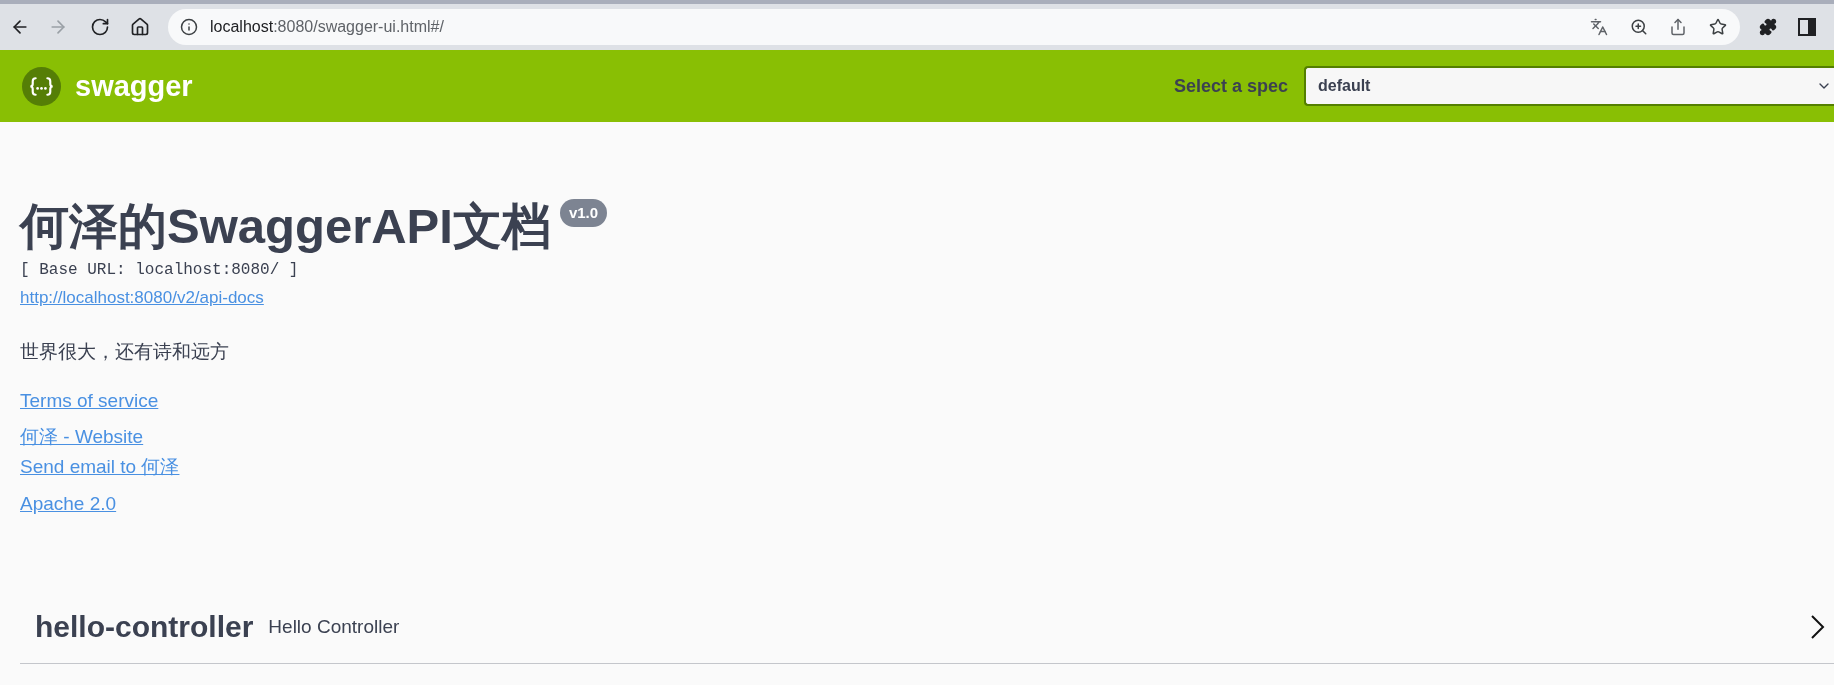  I want to click on side-panel-icon, so click(1807, 27).